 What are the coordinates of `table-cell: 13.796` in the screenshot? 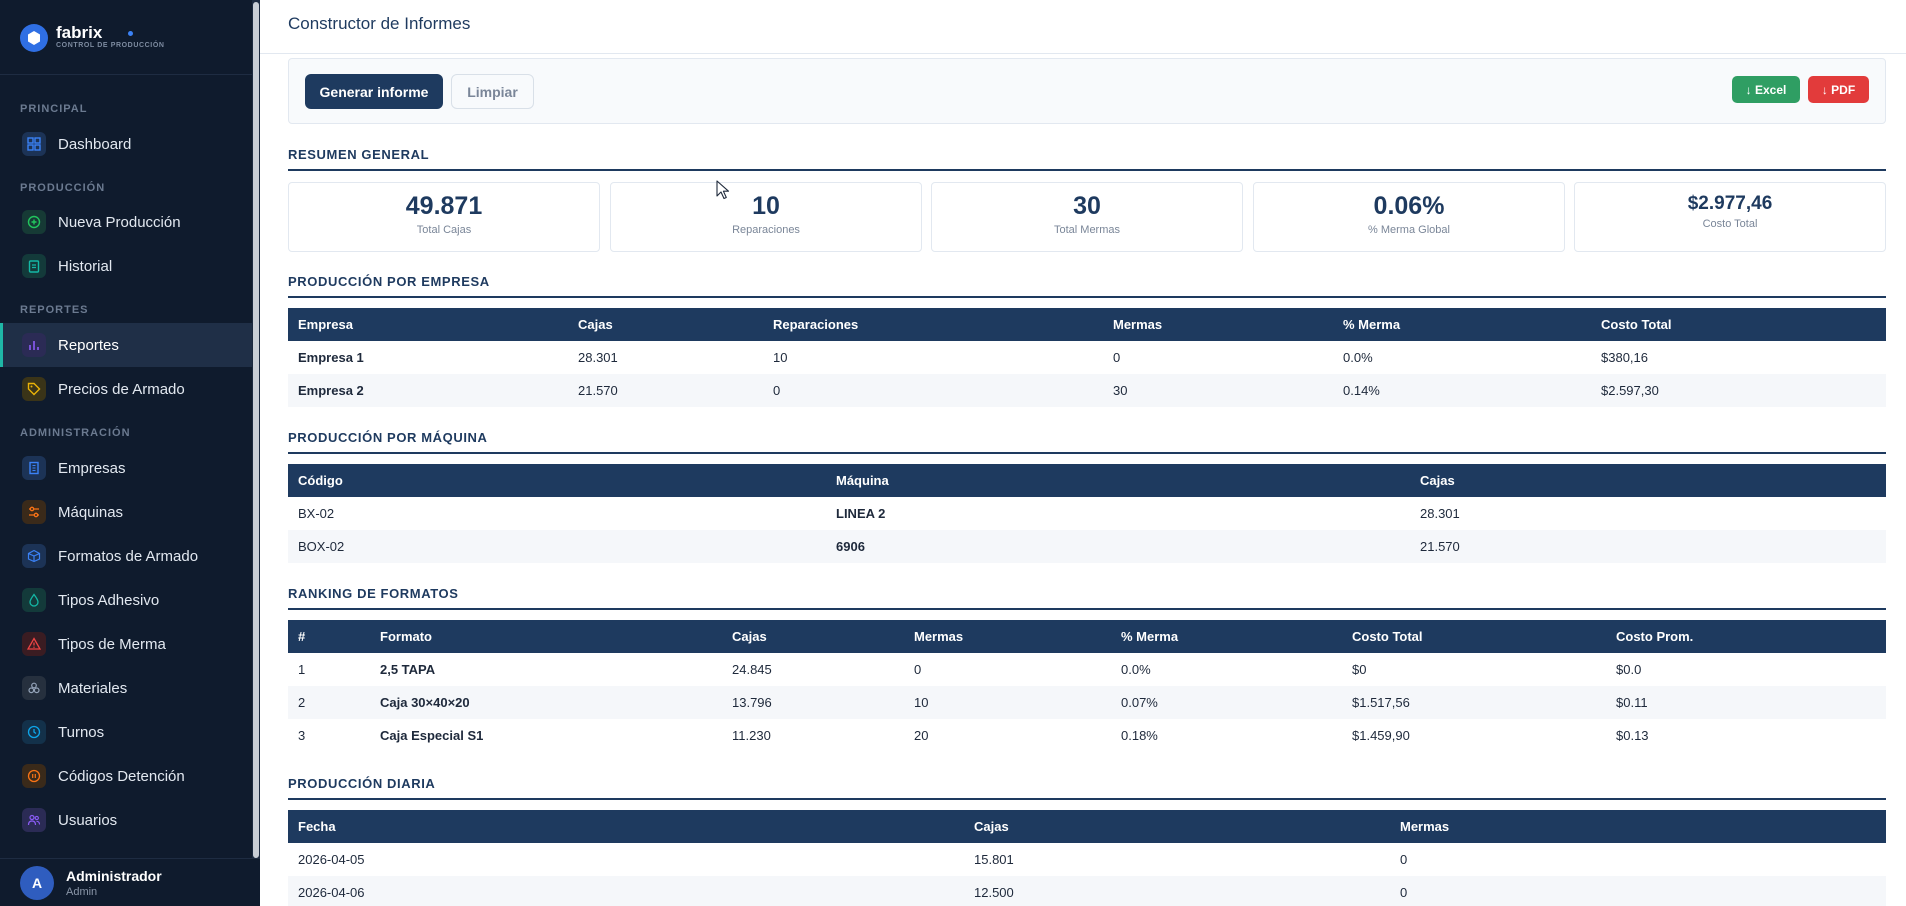 It's located at (813, 702).